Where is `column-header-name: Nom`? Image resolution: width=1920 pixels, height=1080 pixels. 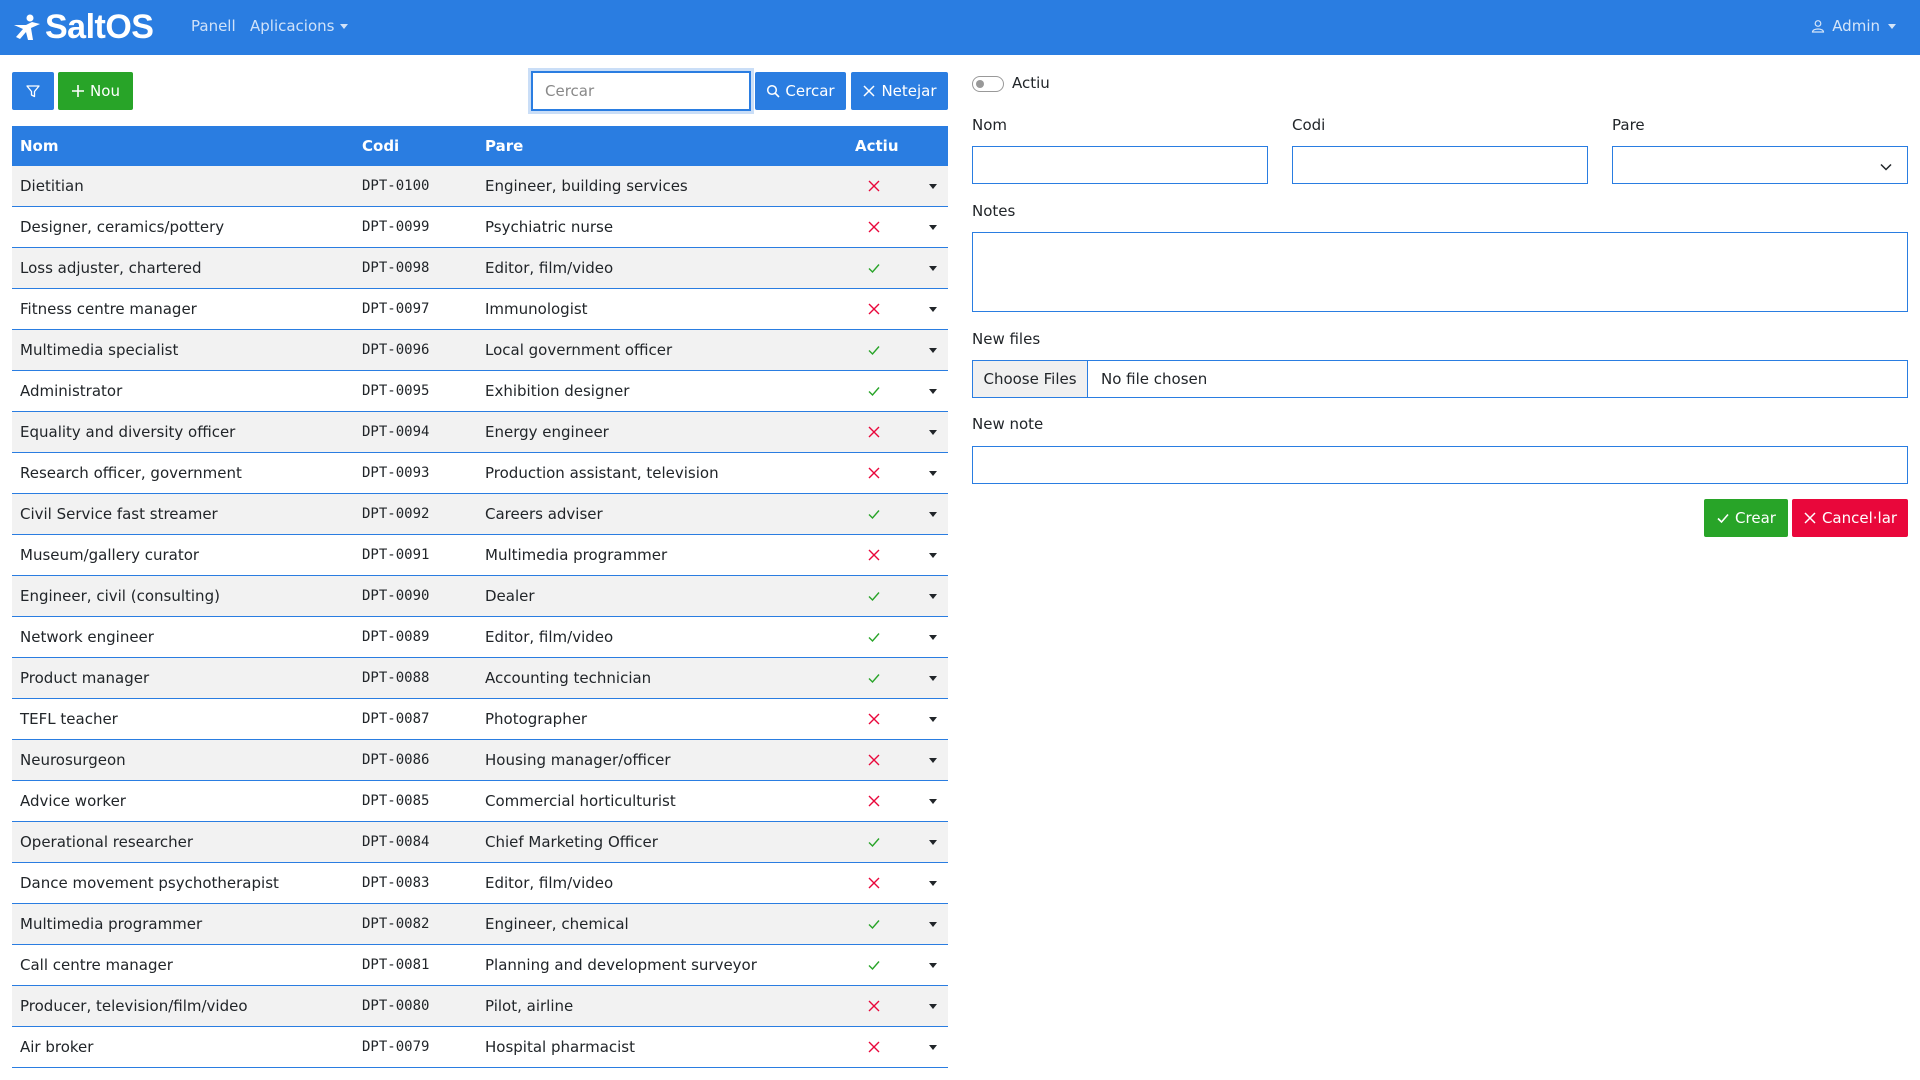
column-header-name: Nom is located at coordinates (39, 146).